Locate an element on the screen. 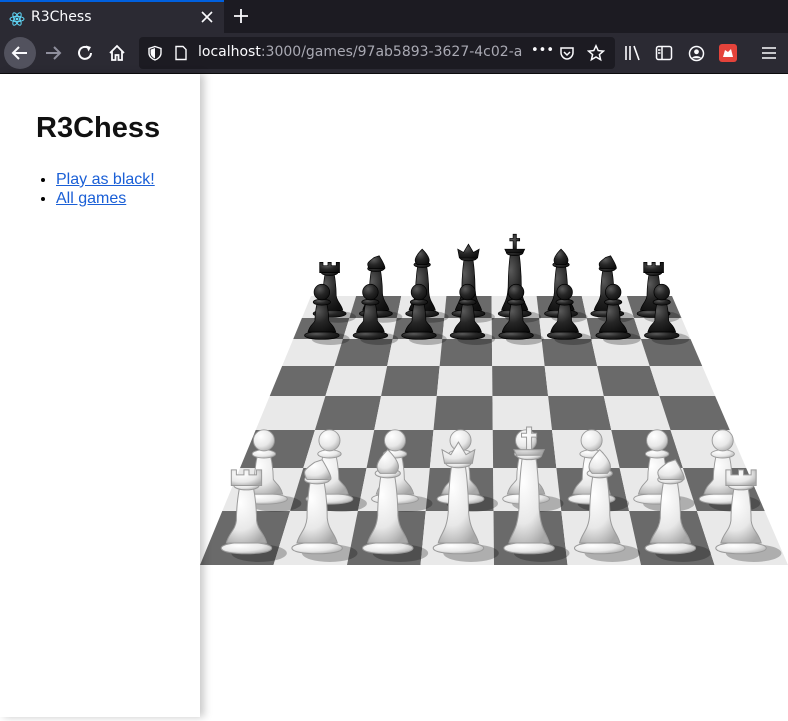  url-path: :3000/games/97ab5893-3627-4c02-a is located at coordinates (391, 52).